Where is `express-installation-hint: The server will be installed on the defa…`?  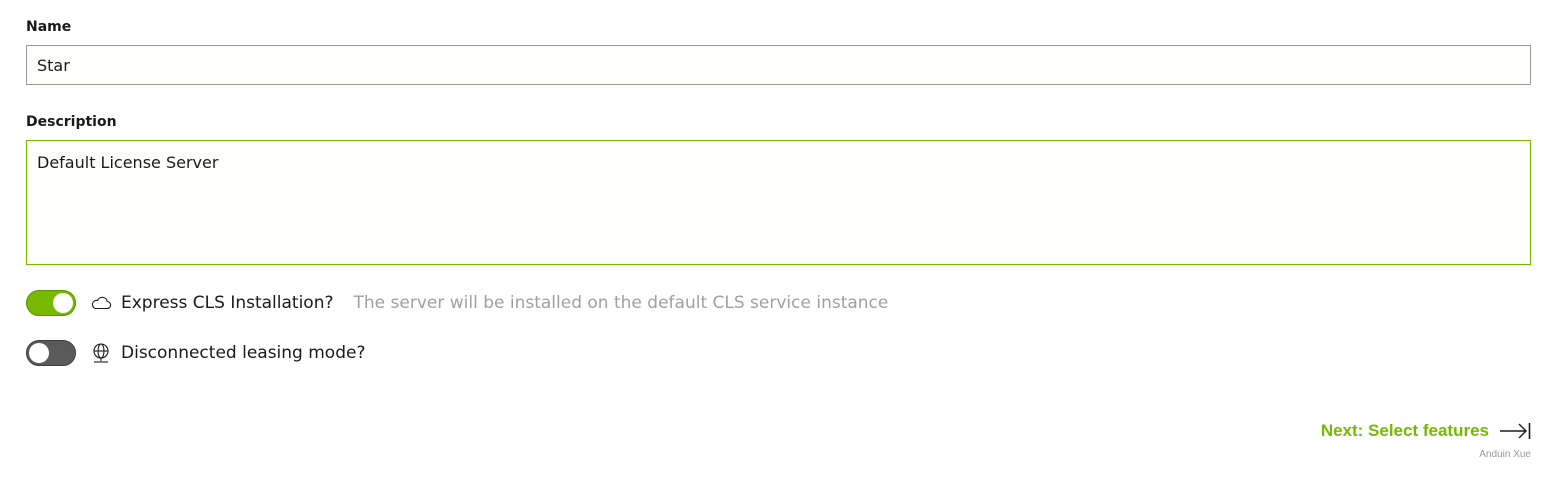 express-installation-hint: The server will be installed on the defa… is located at coordinates (621, 303).